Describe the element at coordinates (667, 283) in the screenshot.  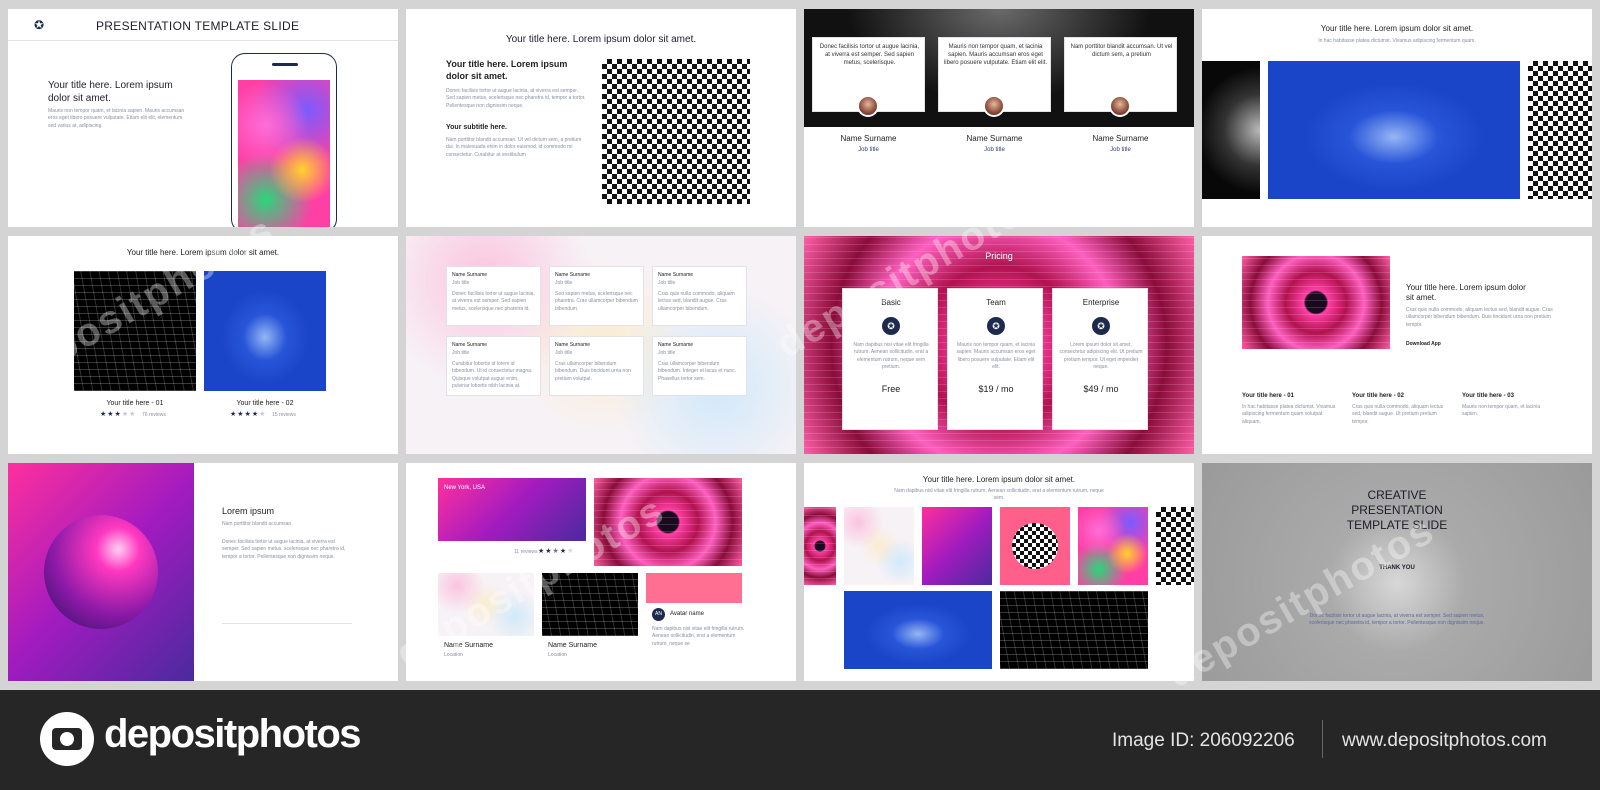
I see `slide-6-card-3-job: Job title` at that location.